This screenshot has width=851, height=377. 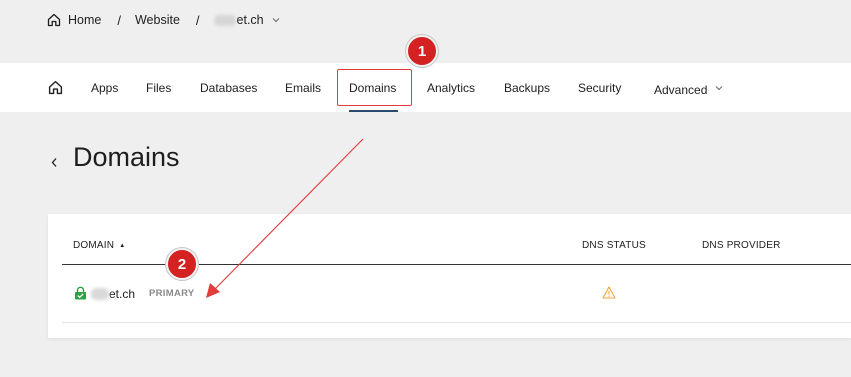 What do you see at coordinates (374, 87) in the screenshot?
I see `annotation-highlight-box` at bounding box center [374, 87].